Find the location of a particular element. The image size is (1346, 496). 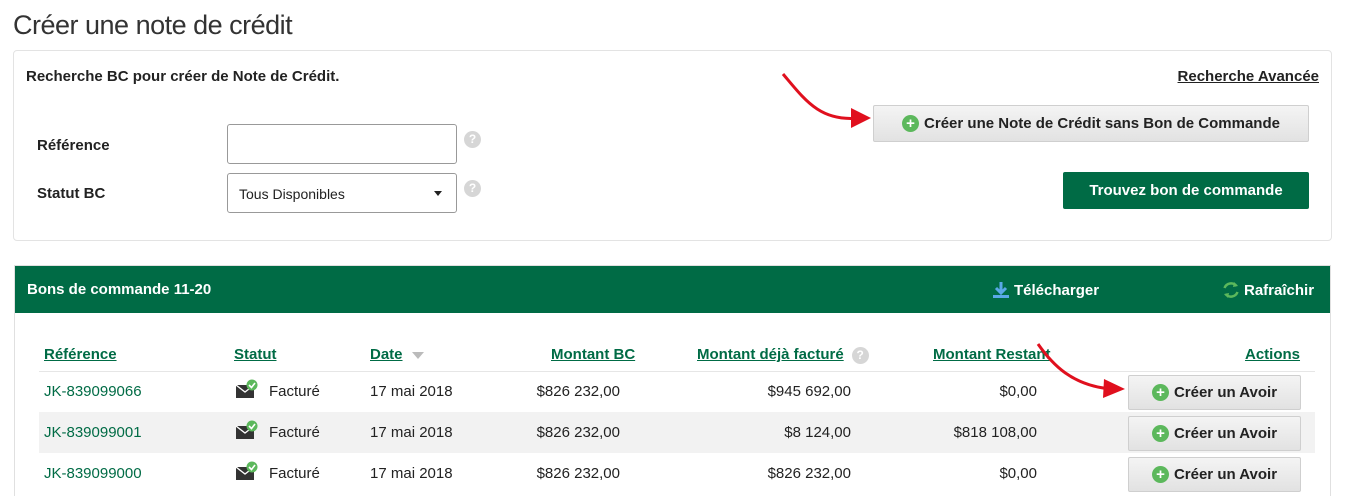

row-remaining-amount: $818 108,00 is located at coordinates (995, 432).